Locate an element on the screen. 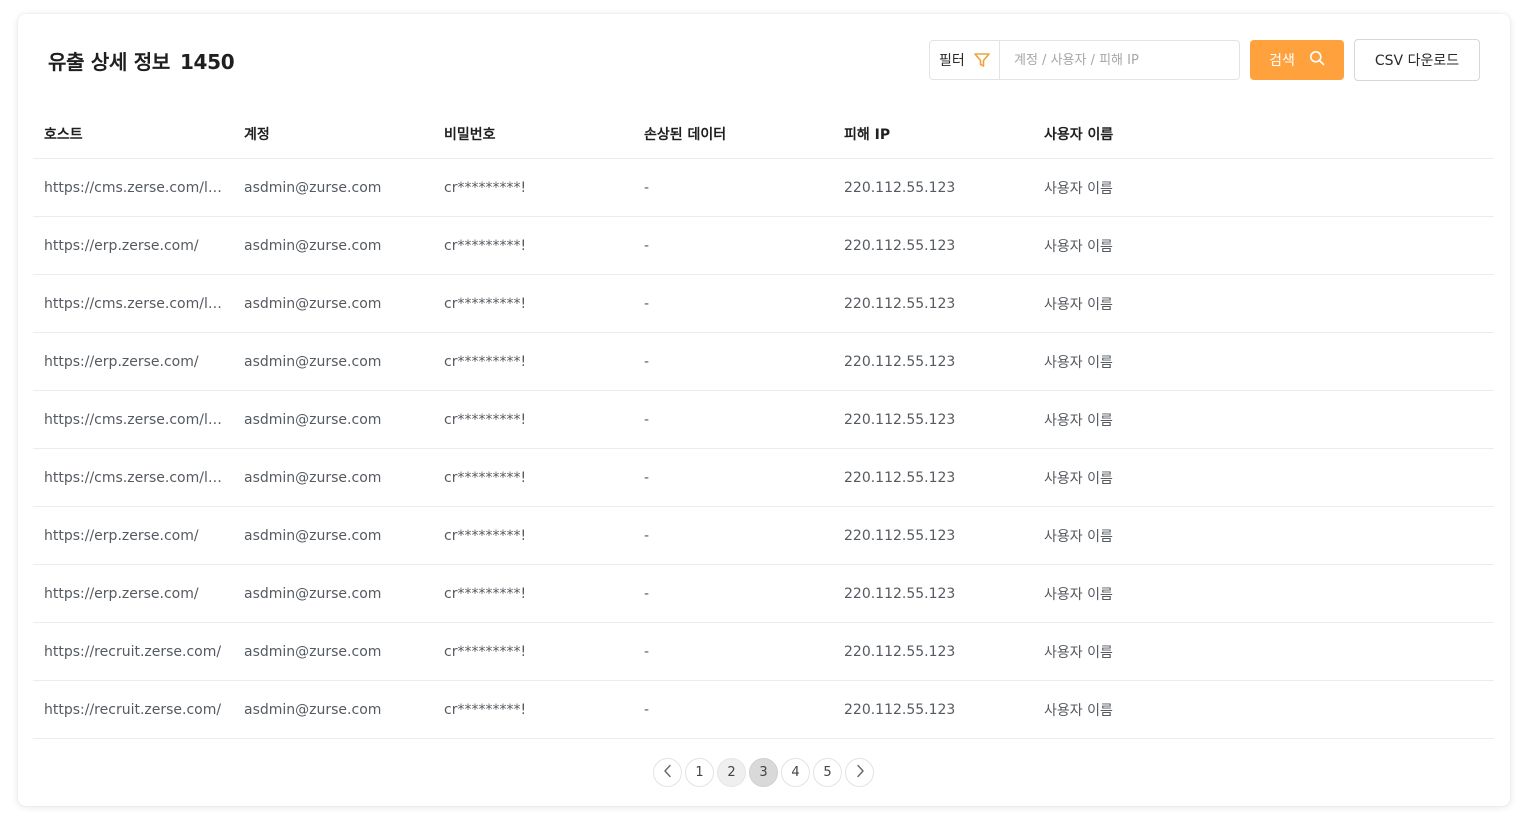 The width and height of the screenshot is (1528, 829). search-icon is located at coordinates (1317, 60).